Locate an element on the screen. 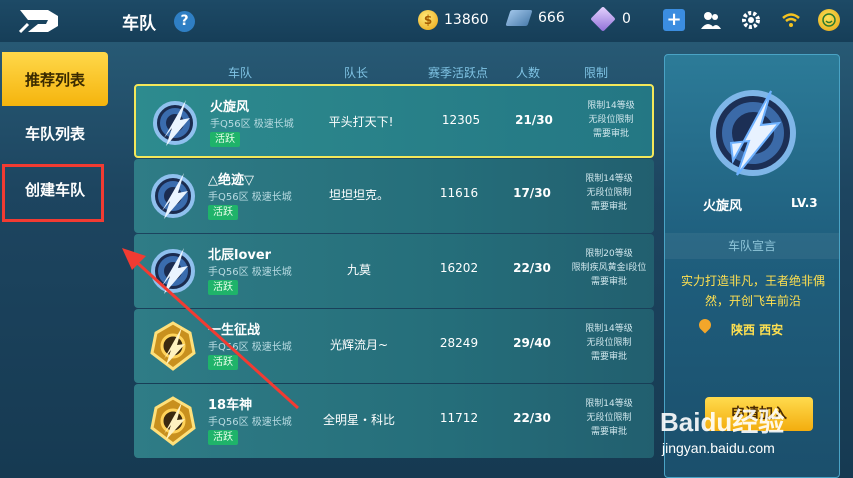 The width and height of the screenshot is (853, 478). friends-icon is located at coordinates (711, 20).